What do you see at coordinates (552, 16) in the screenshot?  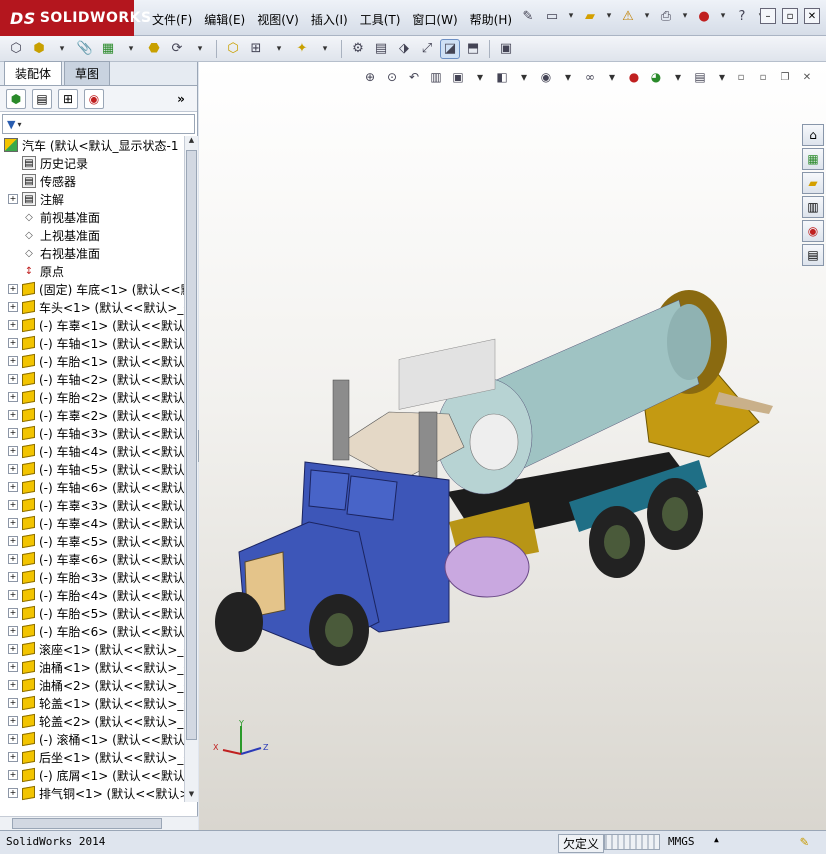 I see `new-document-icon: ▭` at bounding box center [552, 16].